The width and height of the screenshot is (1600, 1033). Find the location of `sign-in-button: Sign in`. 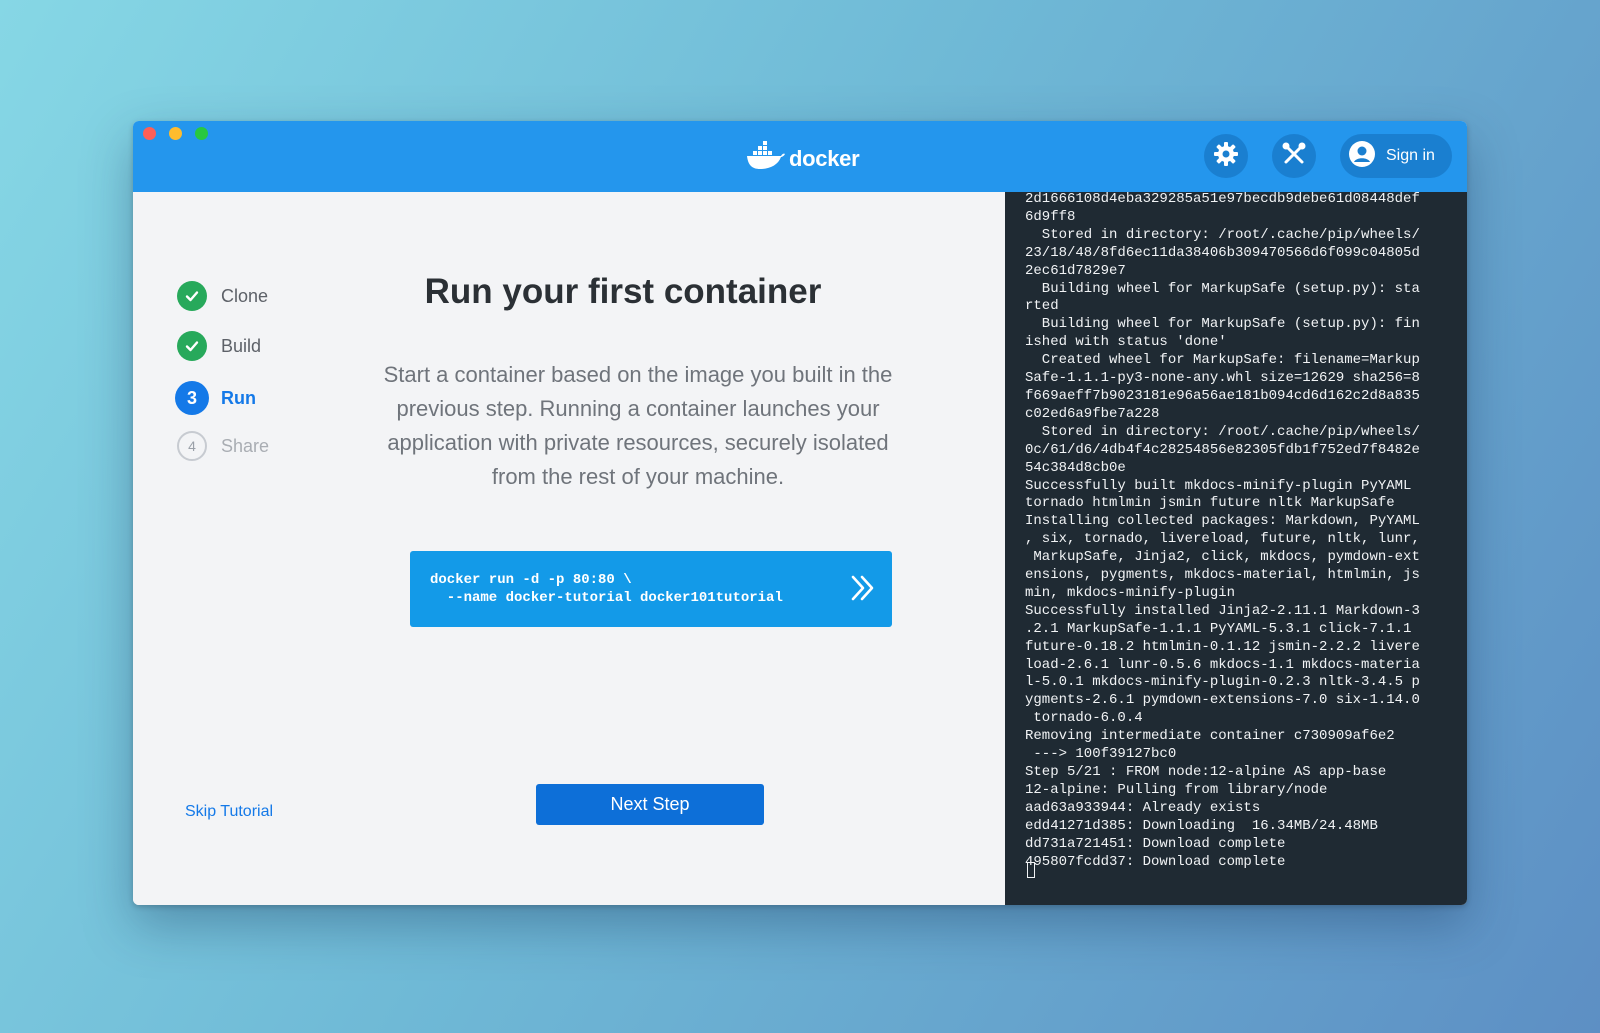

sign-in-button: Sign in is located at coordinates (1396, 156).